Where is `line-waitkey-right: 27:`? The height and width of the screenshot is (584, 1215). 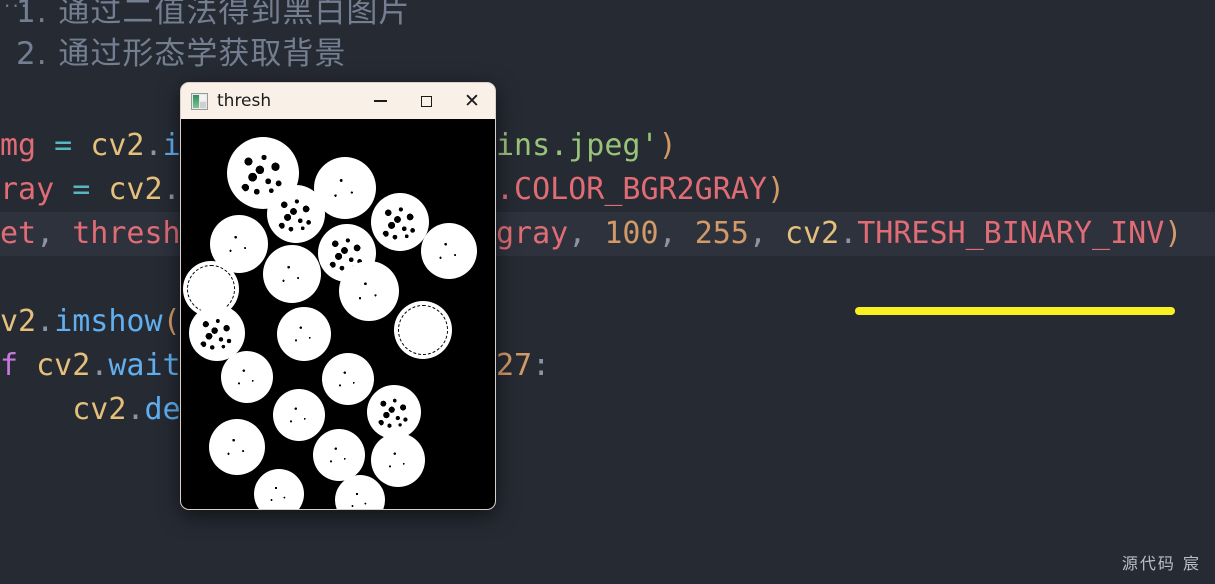 line-waitkey-right: 27: is located at coordinates (523, 366).